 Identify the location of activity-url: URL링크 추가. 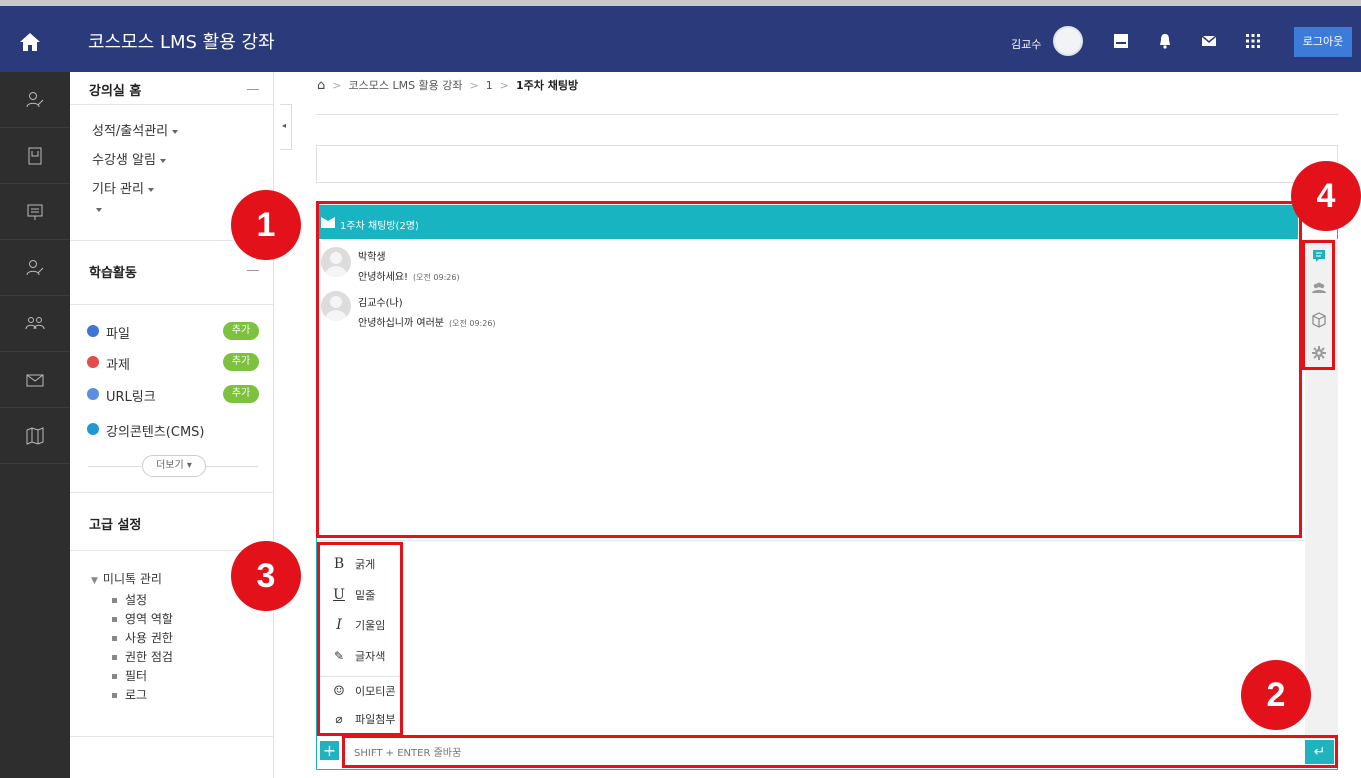
(173, 395).